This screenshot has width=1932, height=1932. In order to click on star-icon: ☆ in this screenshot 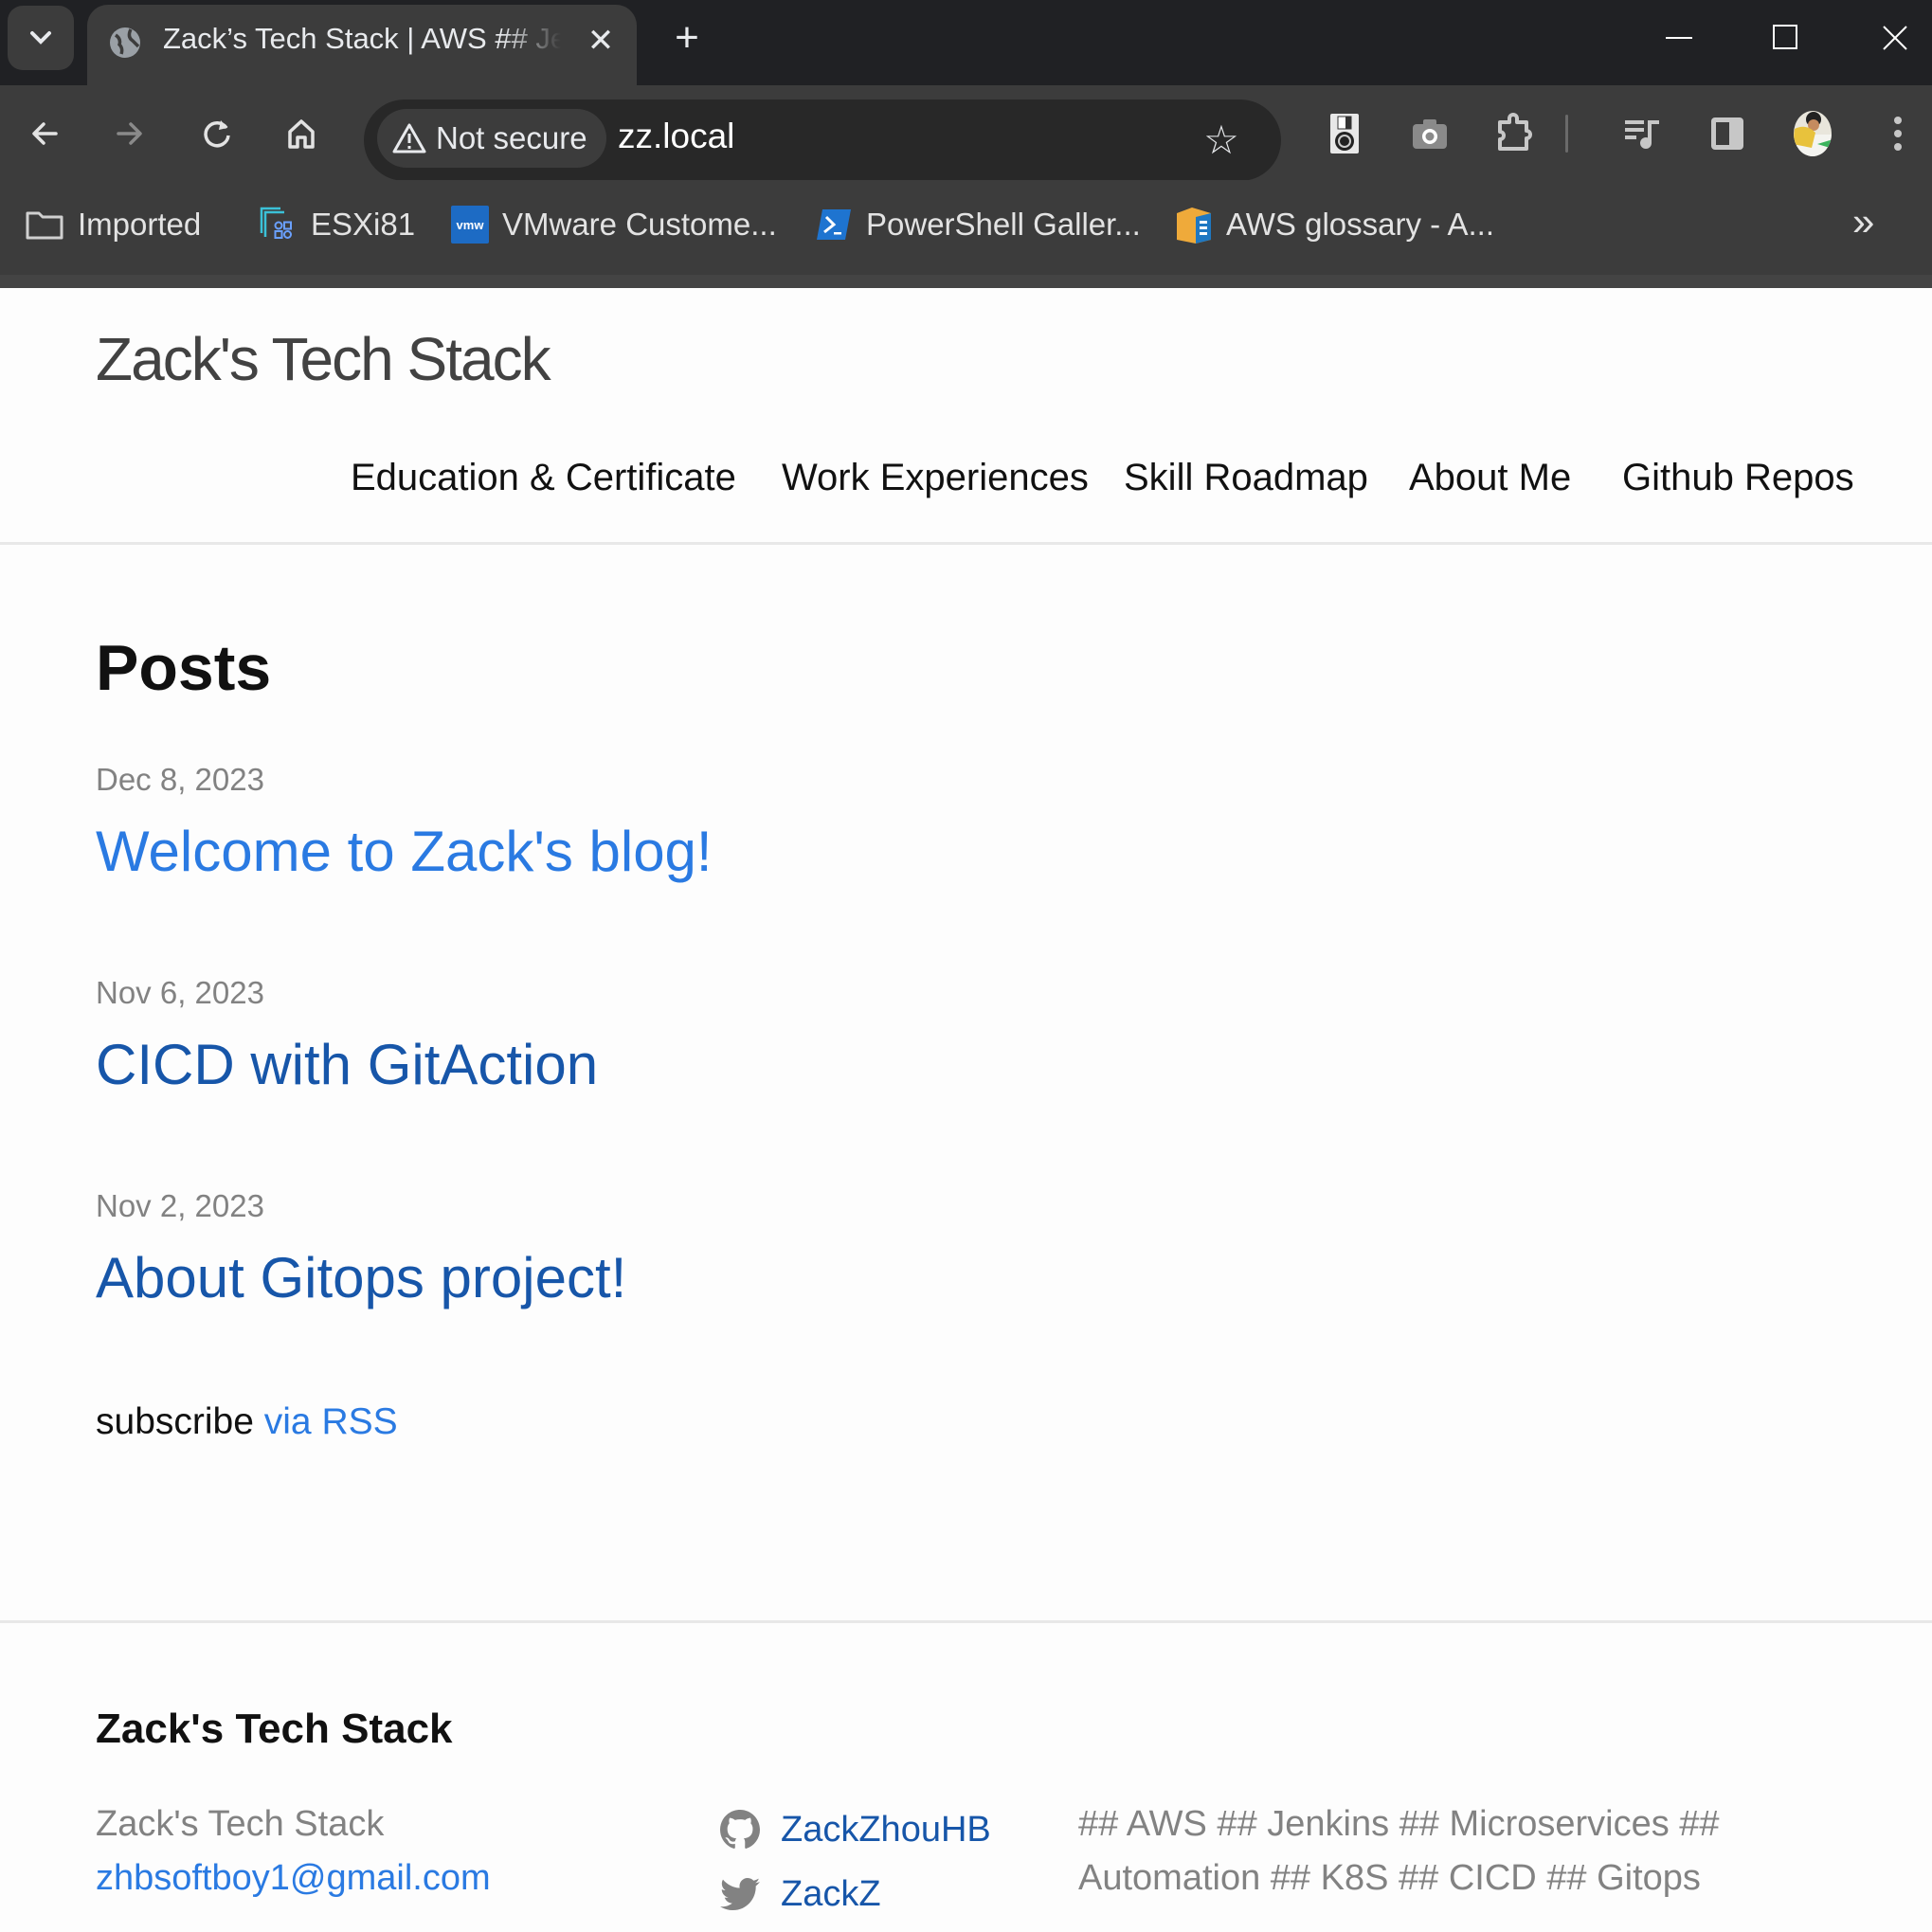, I will do `click(1221, 140)`.